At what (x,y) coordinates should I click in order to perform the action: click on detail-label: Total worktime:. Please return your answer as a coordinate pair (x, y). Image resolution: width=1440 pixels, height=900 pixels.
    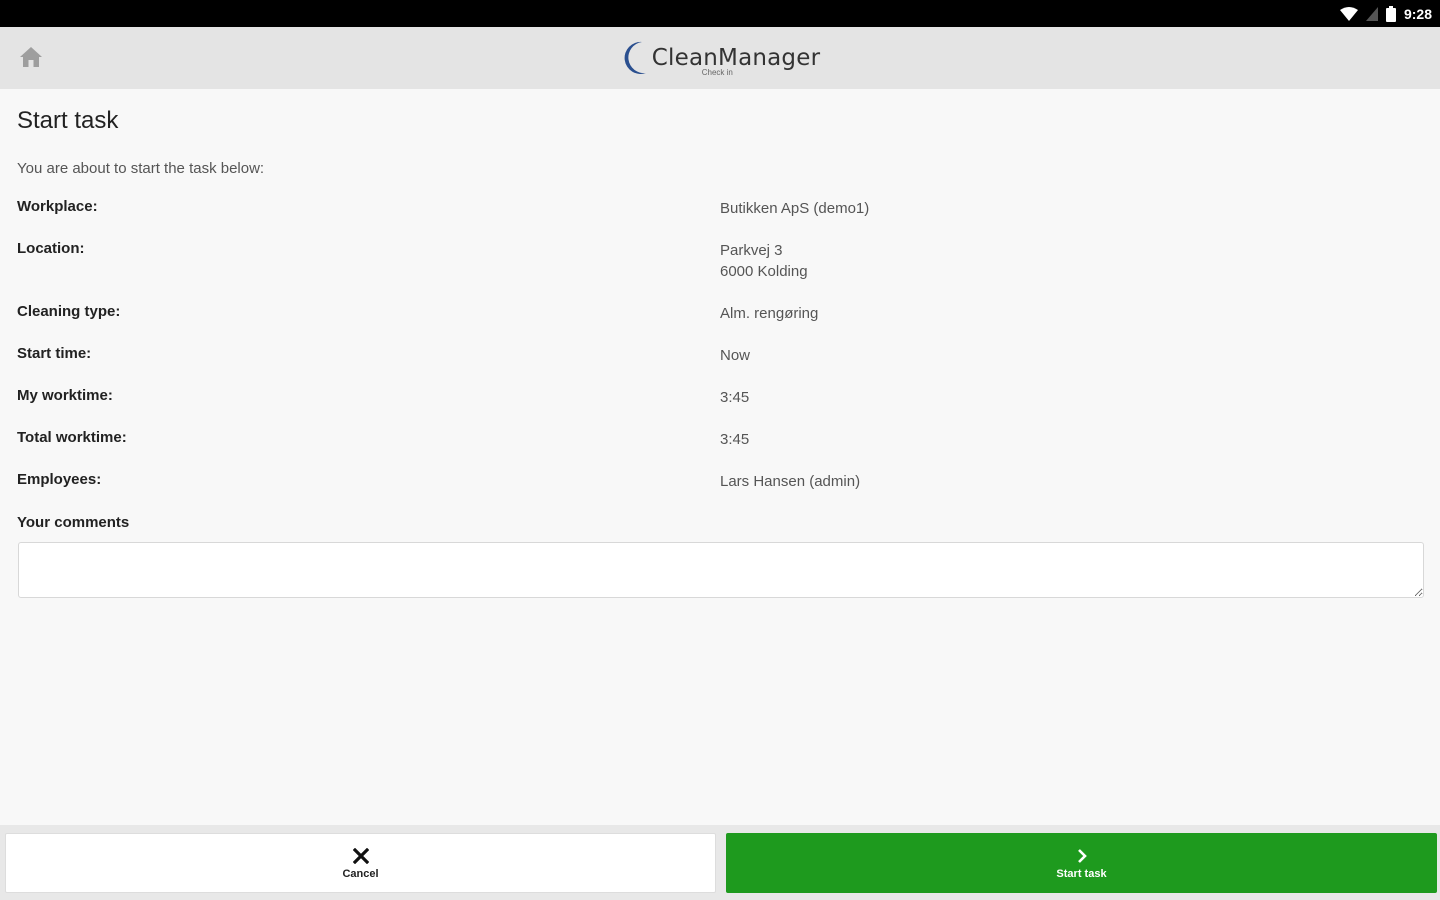
    Looking at the image, I should click on (72, 437).